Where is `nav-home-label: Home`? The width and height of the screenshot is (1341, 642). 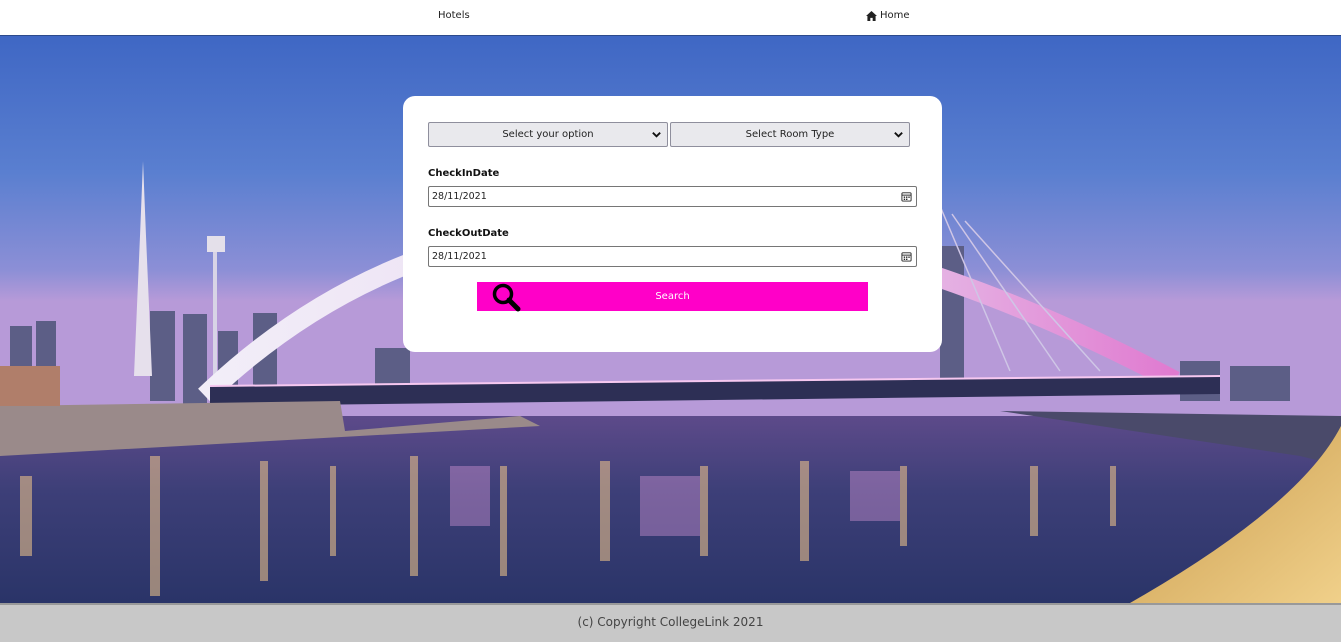
nav-home-label: Home is located at coordinates (895, 15).